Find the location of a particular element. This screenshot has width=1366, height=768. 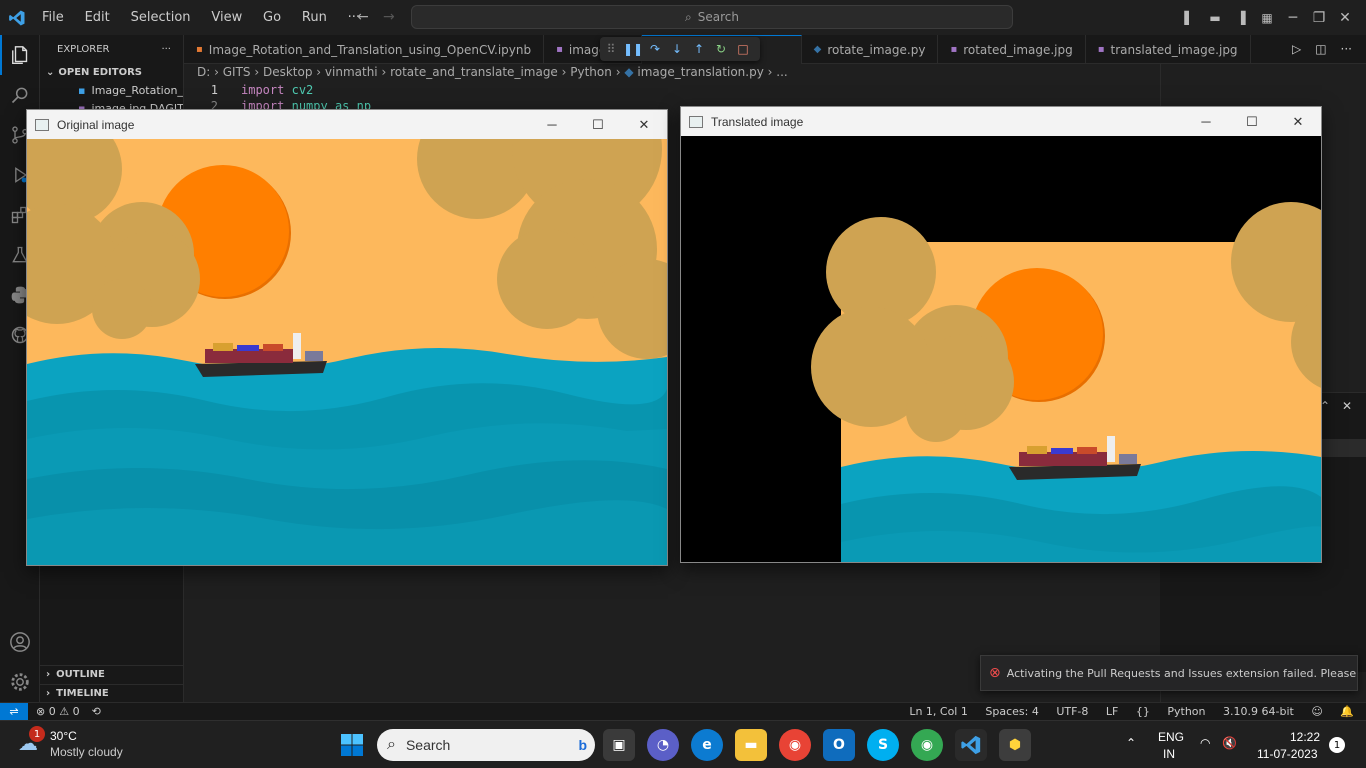

customize-layout-icon: ▦ is located at coordinates (1267, 18).